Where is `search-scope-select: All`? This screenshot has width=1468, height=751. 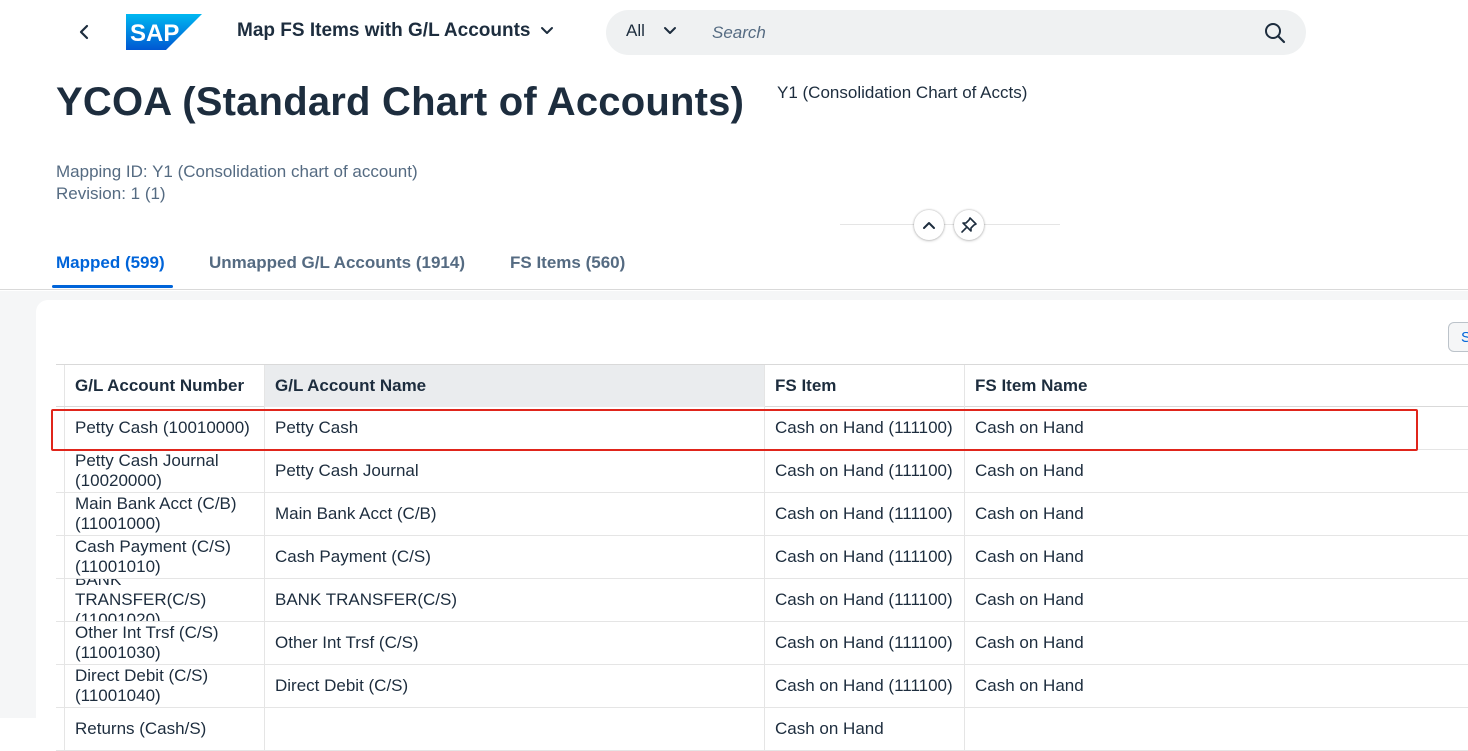 search-scope-select: All is located at coordinates (651, 31).